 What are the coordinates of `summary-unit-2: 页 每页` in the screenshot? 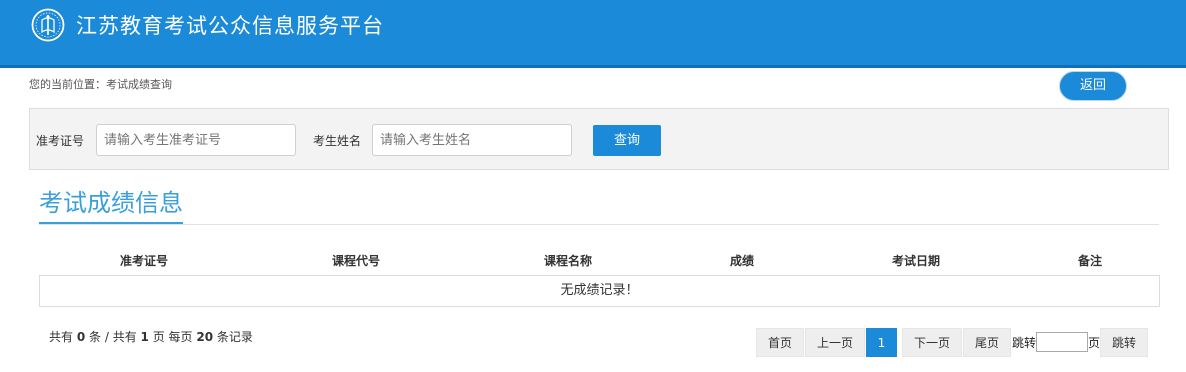 It's located at (172, 337).